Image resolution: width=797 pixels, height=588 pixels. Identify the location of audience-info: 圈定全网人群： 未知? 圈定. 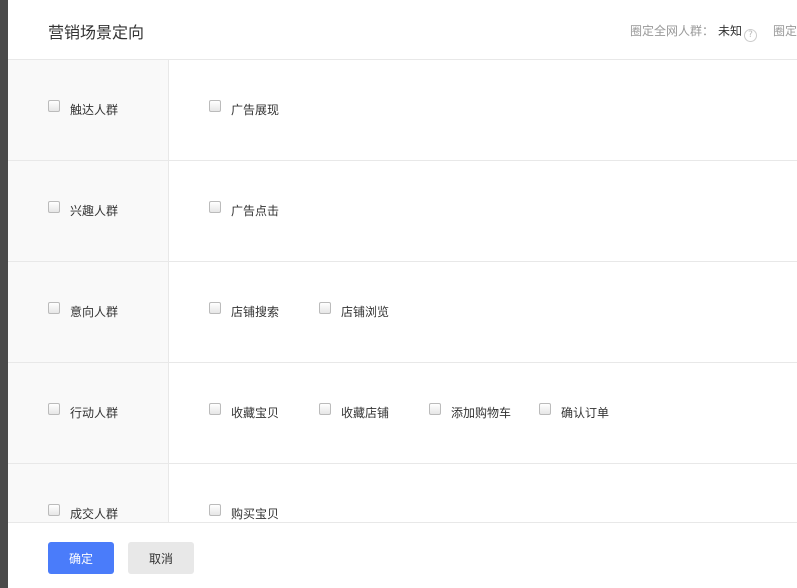
(713, 32).